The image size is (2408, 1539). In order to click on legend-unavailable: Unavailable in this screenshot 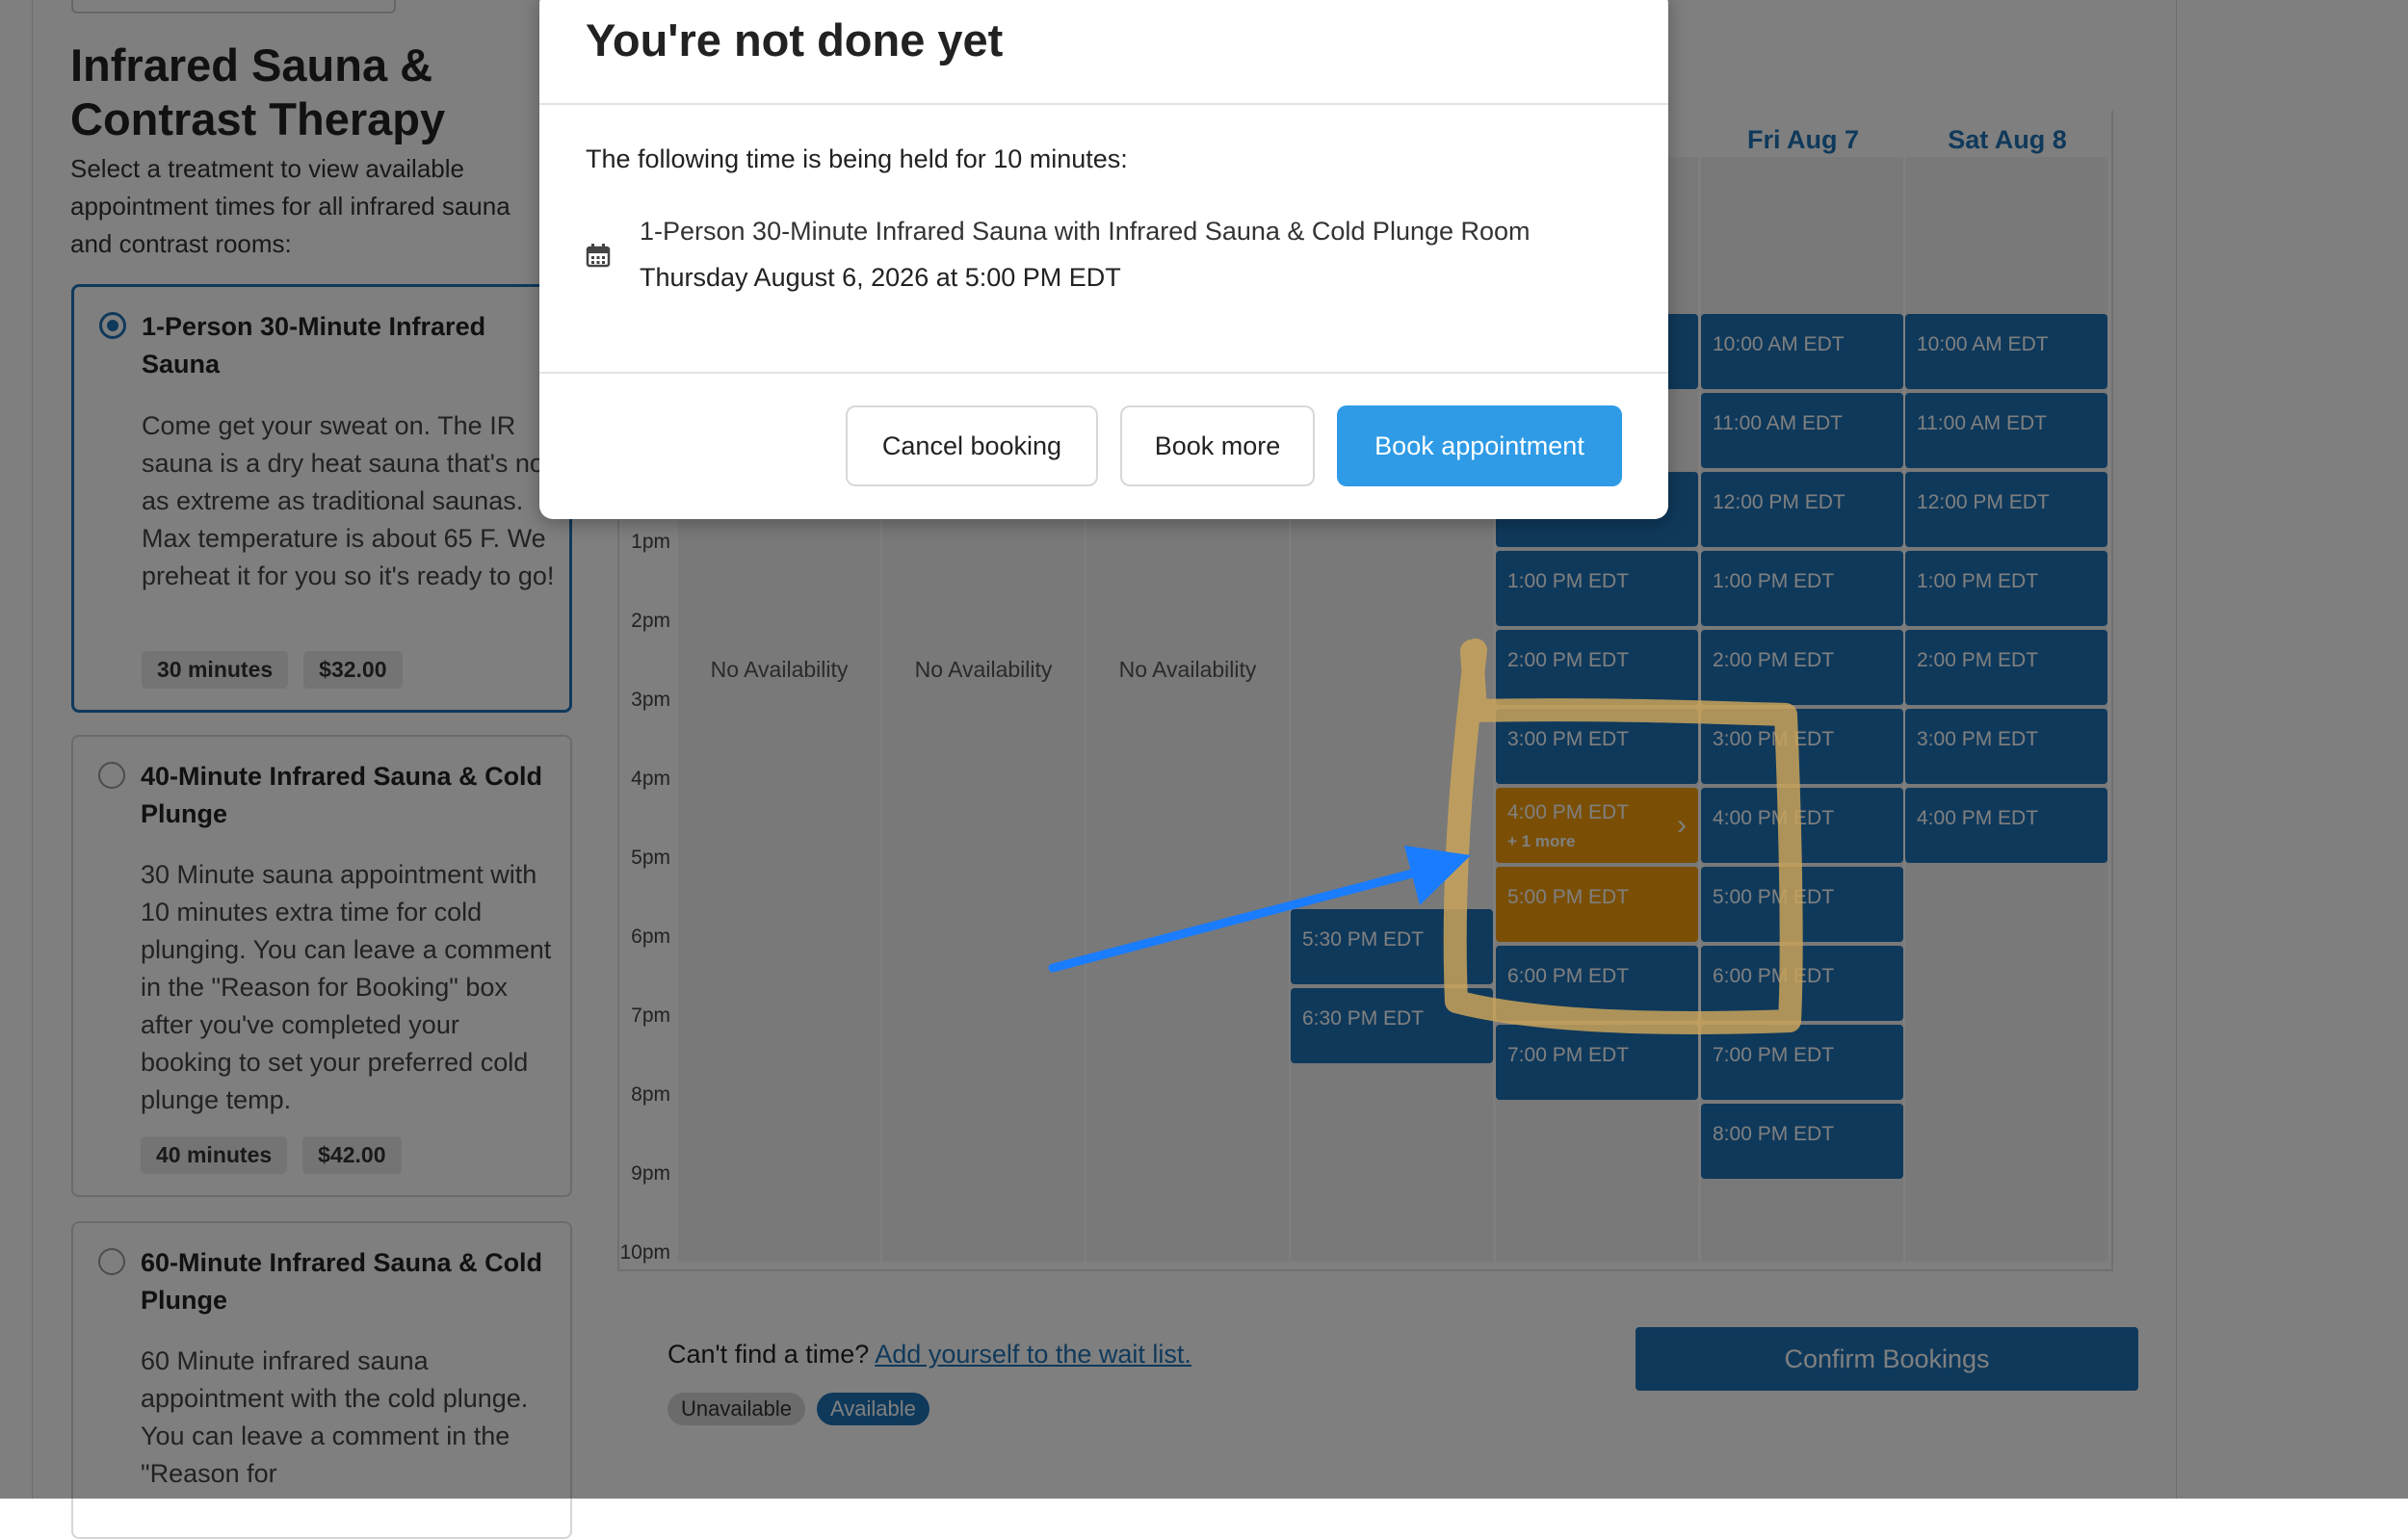, I will do `click(736, 1409)`.